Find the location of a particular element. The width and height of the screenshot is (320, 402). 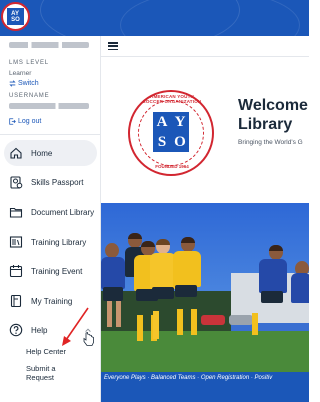

logo-letter: O is located at coordinates (180, 141).